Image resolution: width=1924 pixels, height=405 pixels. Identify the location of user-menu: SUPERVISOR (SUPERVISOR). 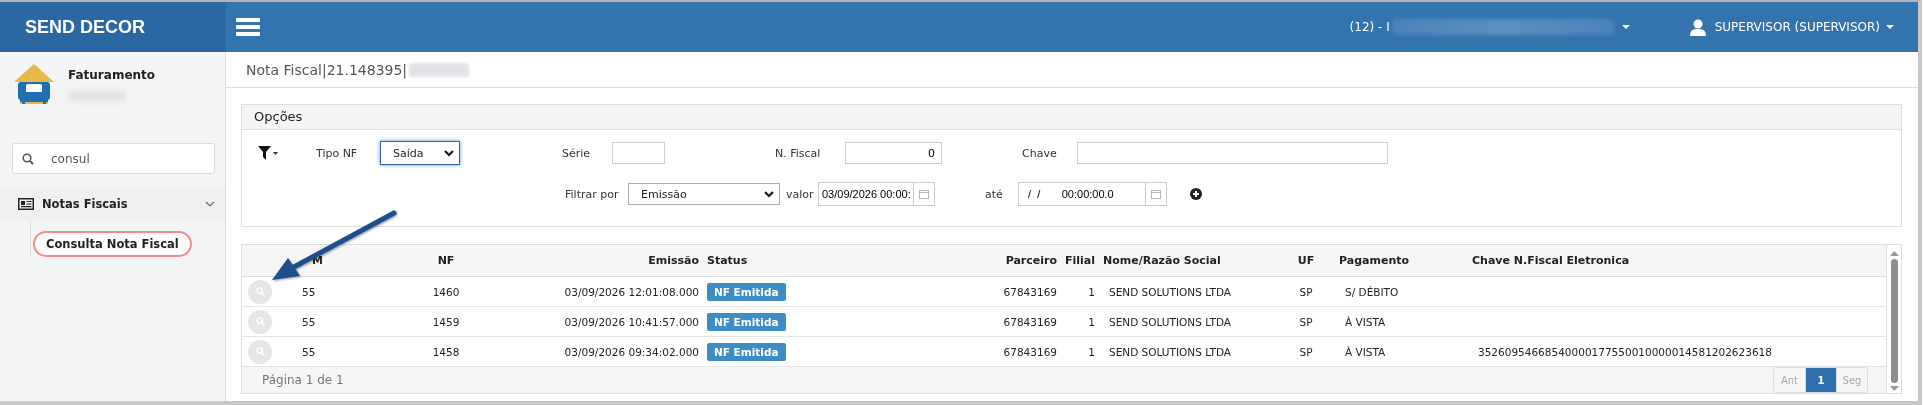
(1791, 27).